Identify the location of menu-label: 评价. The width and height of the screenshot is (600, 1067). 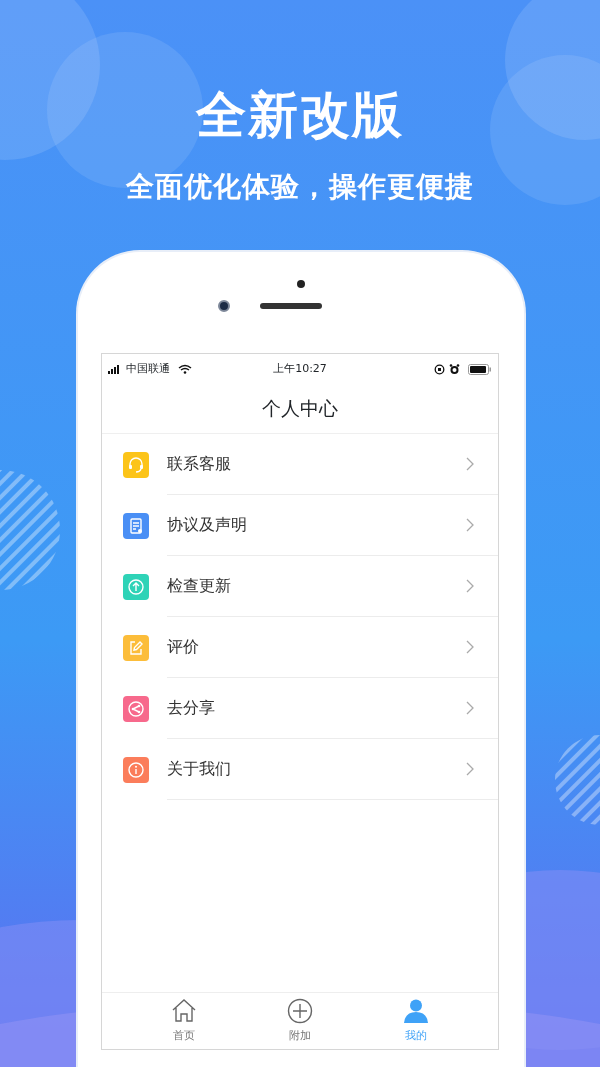
(183, 647).